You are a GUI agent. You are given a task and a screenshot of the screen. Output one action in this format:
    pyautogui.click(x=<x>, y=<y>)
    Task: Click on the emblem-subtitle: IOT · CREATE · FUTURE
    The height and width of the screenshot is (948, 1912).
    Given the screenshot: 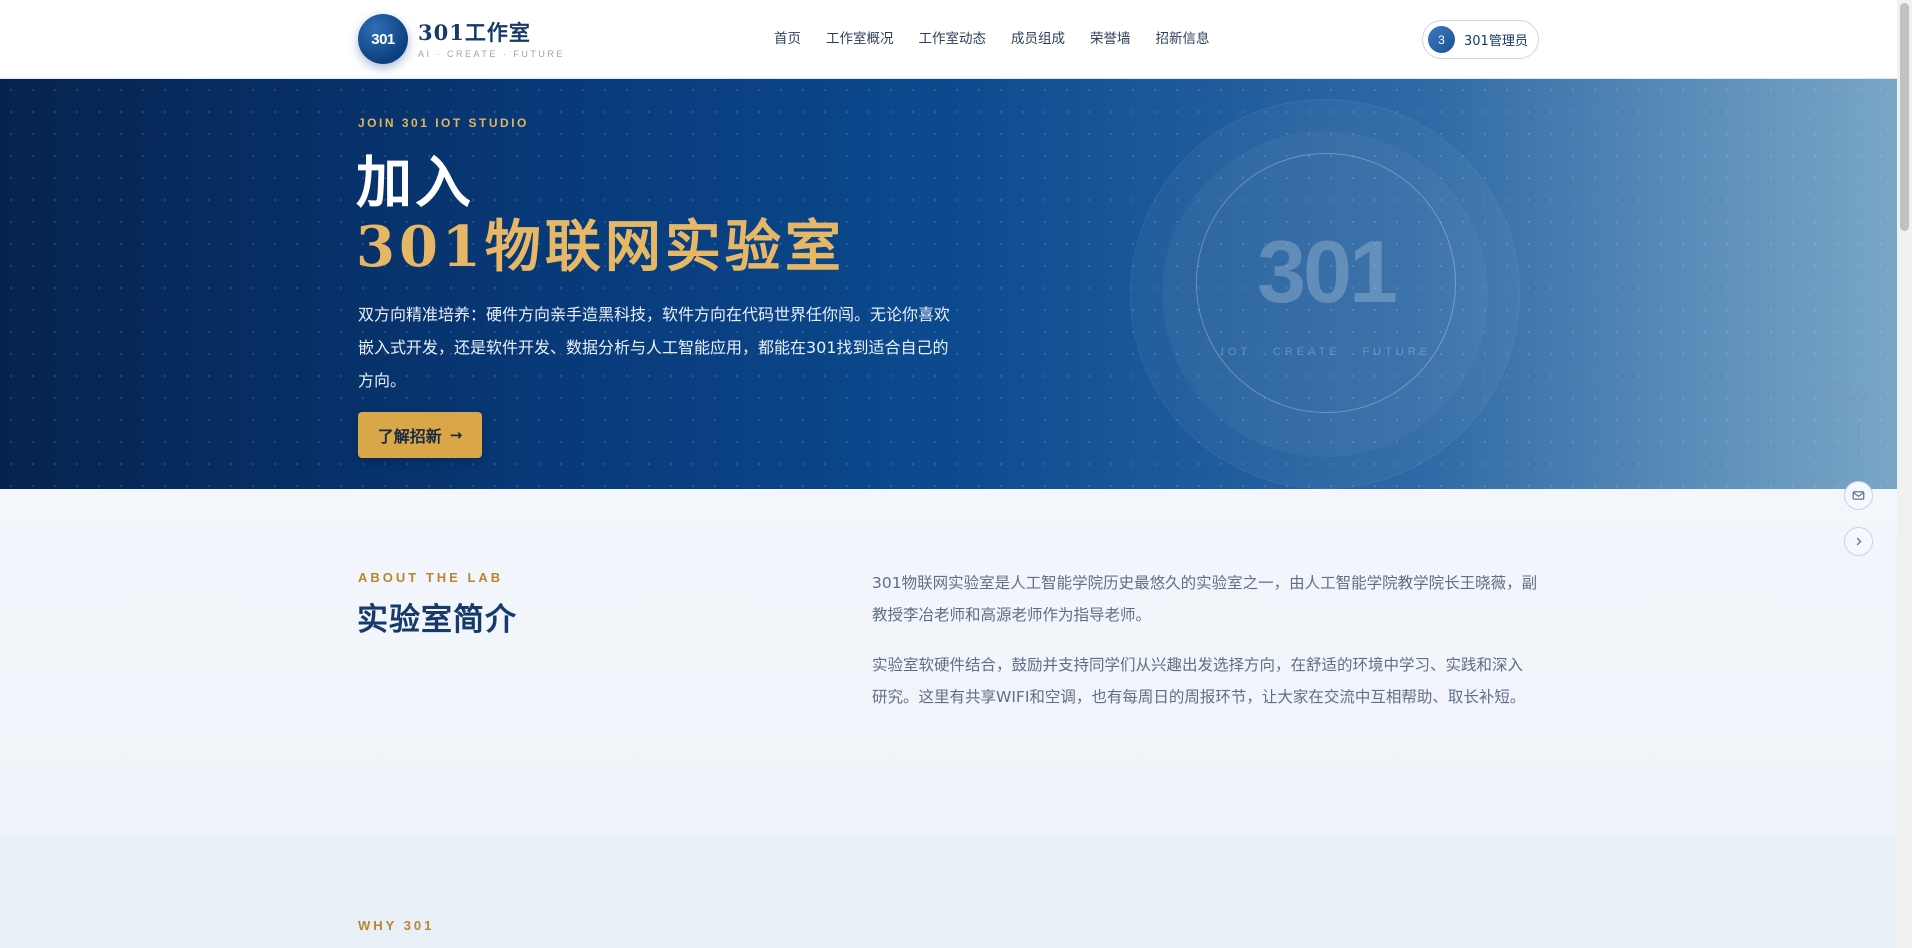 What is the action you would take?
    pyautogui.click(x=1326, y=352)
    